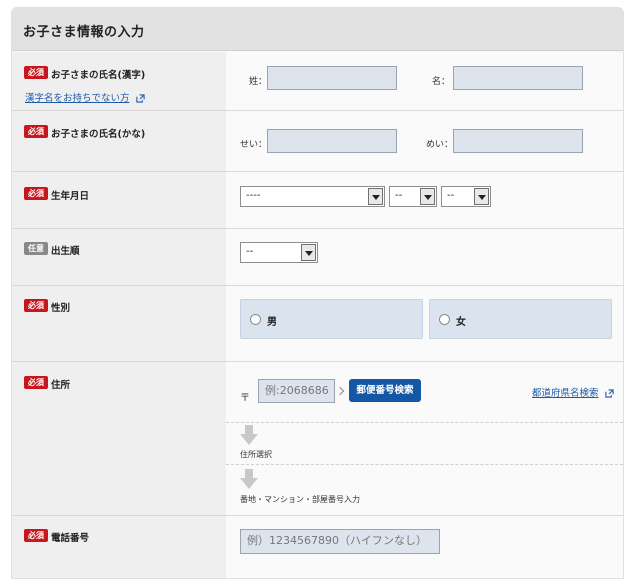 This screenshot has width=638, height=586. Describe the element at coordinates (340, 391) in the screenshot. I see `chevron-right-icon` at that location.